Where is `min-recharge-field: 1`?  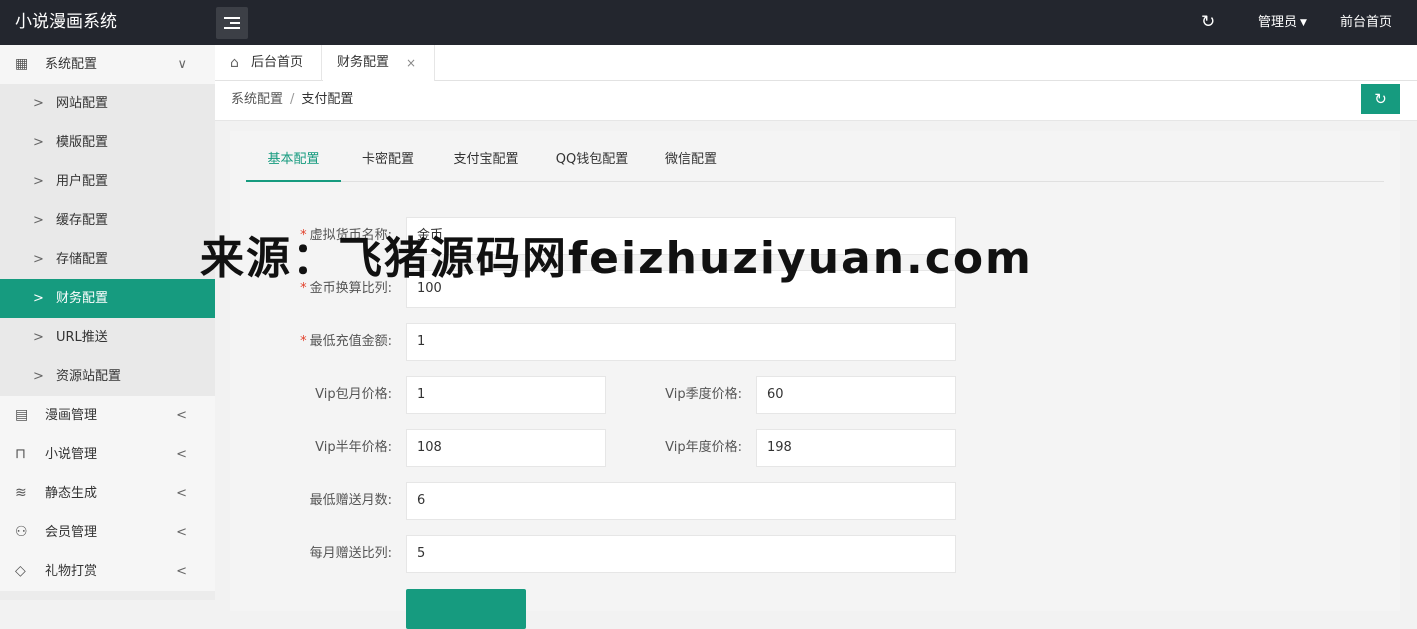 min-recharge-field: 1 is located at coordinates (681, 342).